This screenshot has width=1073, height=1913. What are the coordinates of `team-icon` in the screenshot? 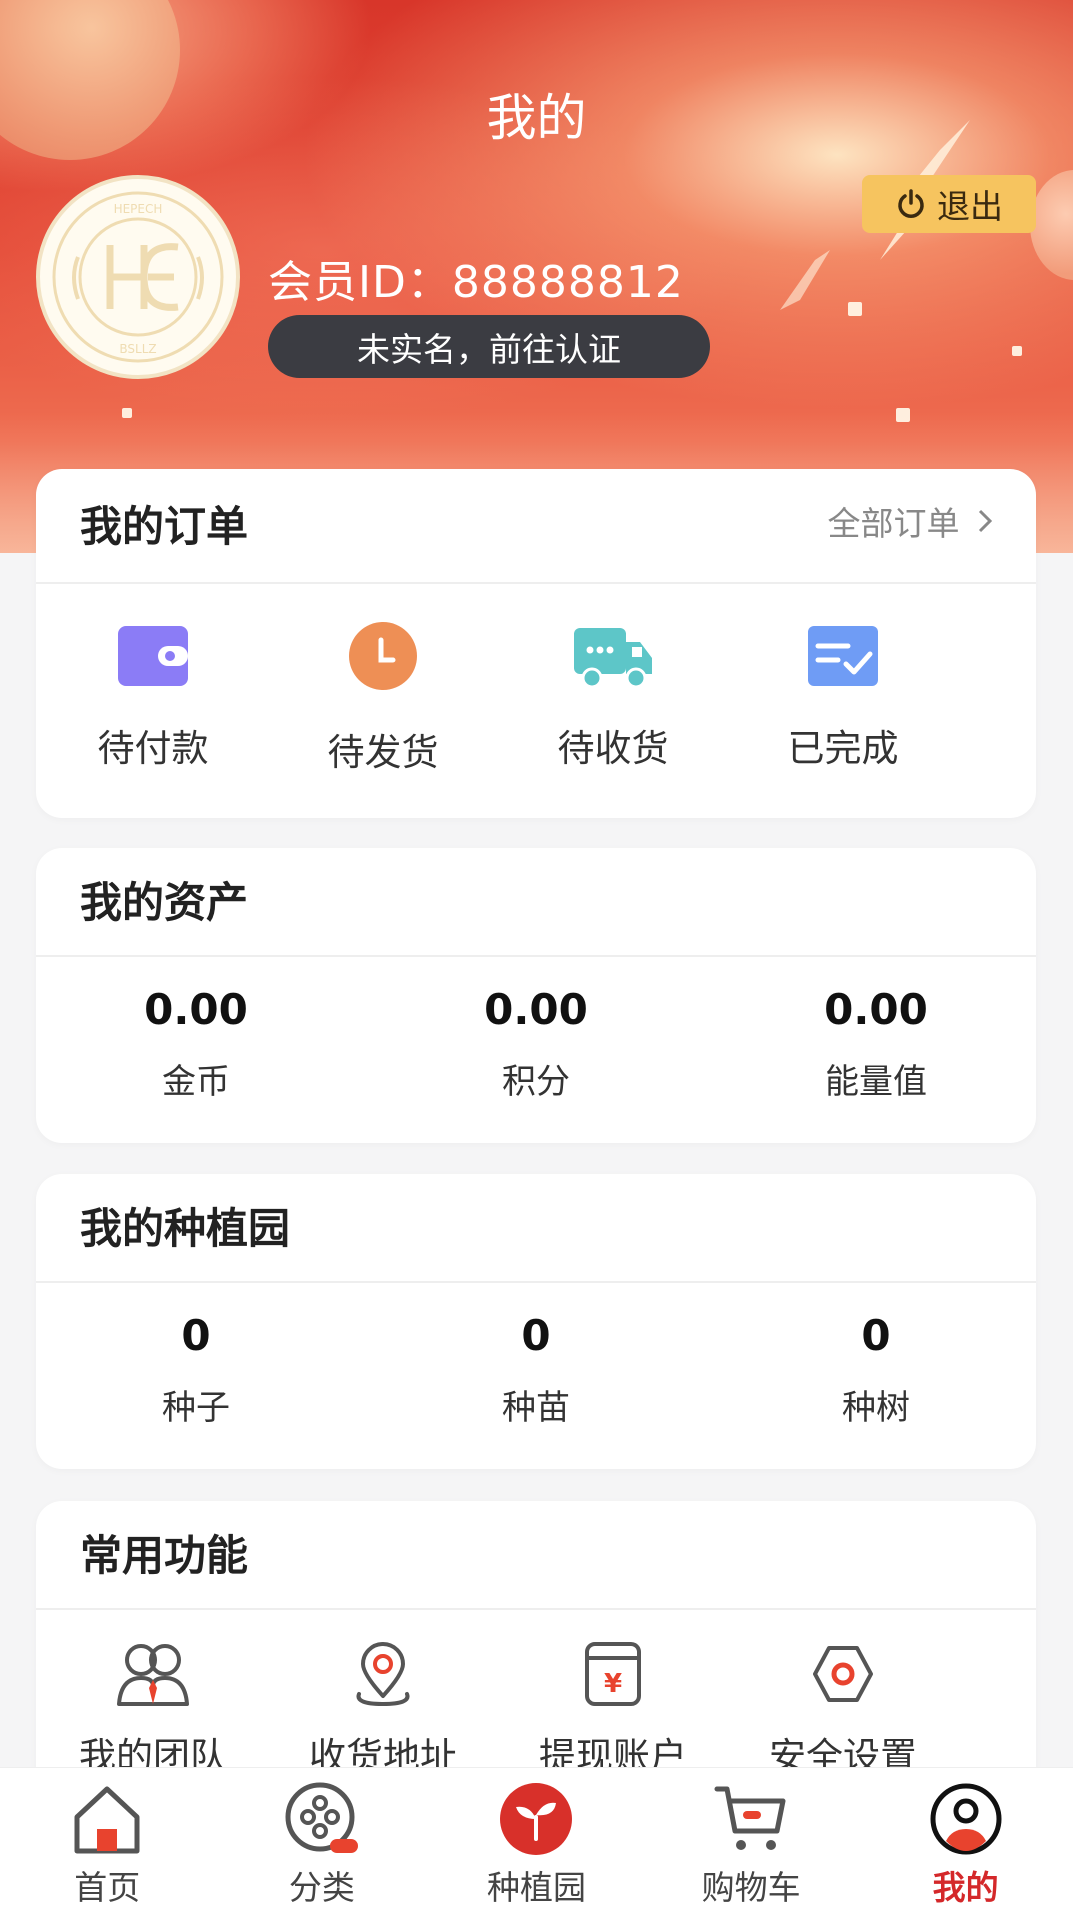 It's located at (153, 1675).